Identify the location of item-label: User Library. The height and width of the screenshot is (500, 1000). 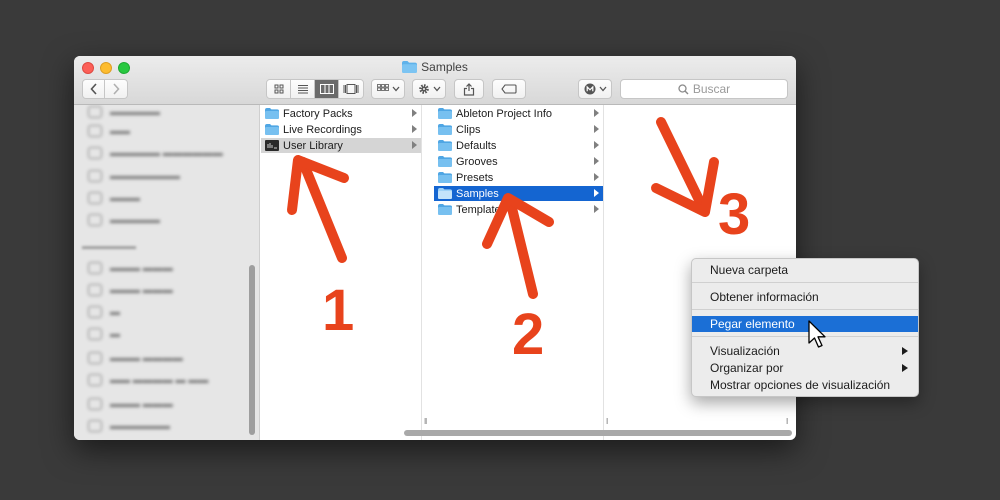
(313, 145).